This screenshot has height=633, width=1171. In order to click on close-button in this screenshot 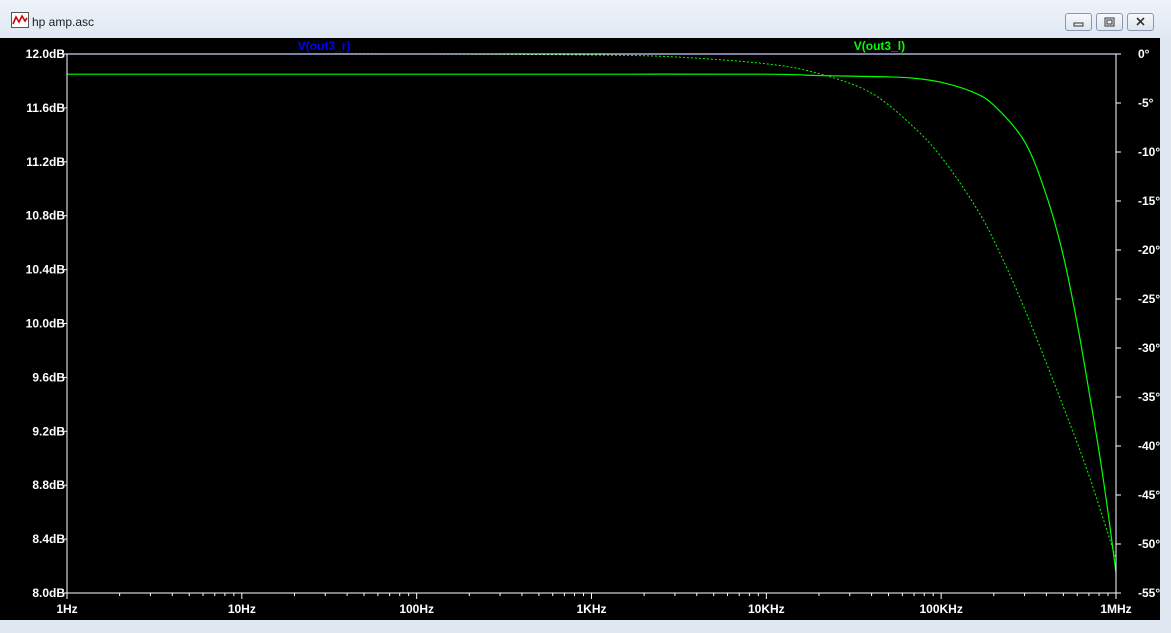, I will do `click(1140, 22)`.